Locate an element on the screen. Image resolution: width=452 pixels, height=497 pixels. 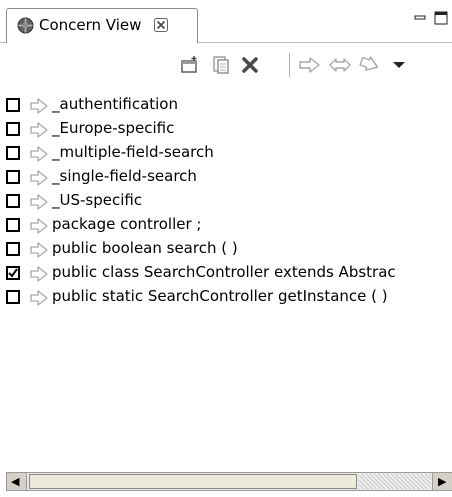
view-tab-bar: Concern View is located at coordinates (226, 21).